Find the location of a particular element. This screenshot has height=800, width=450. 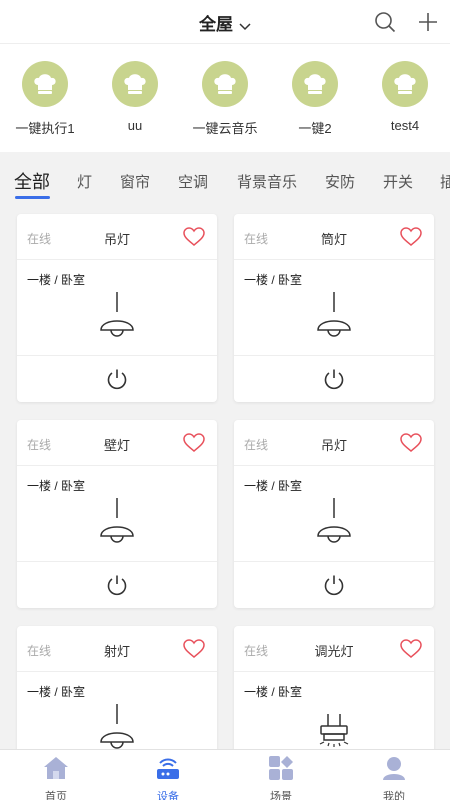

nav-scene: 场景 is located at coordinates (281, 777).